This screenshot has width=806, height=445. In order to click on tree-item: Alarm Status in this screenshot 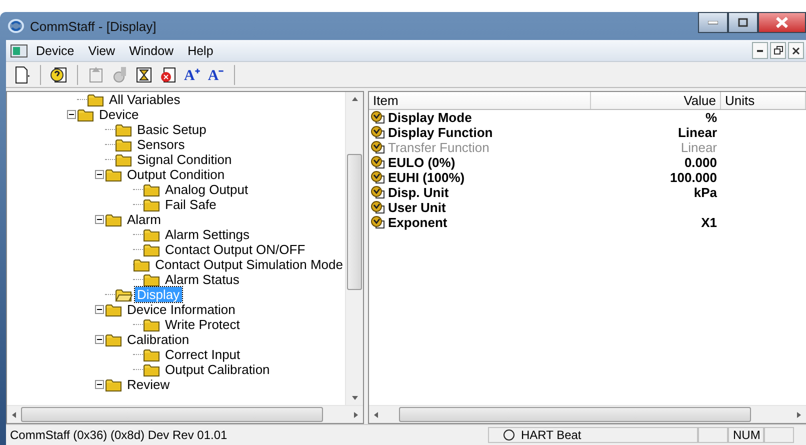, I will do `click(202, 279)`.